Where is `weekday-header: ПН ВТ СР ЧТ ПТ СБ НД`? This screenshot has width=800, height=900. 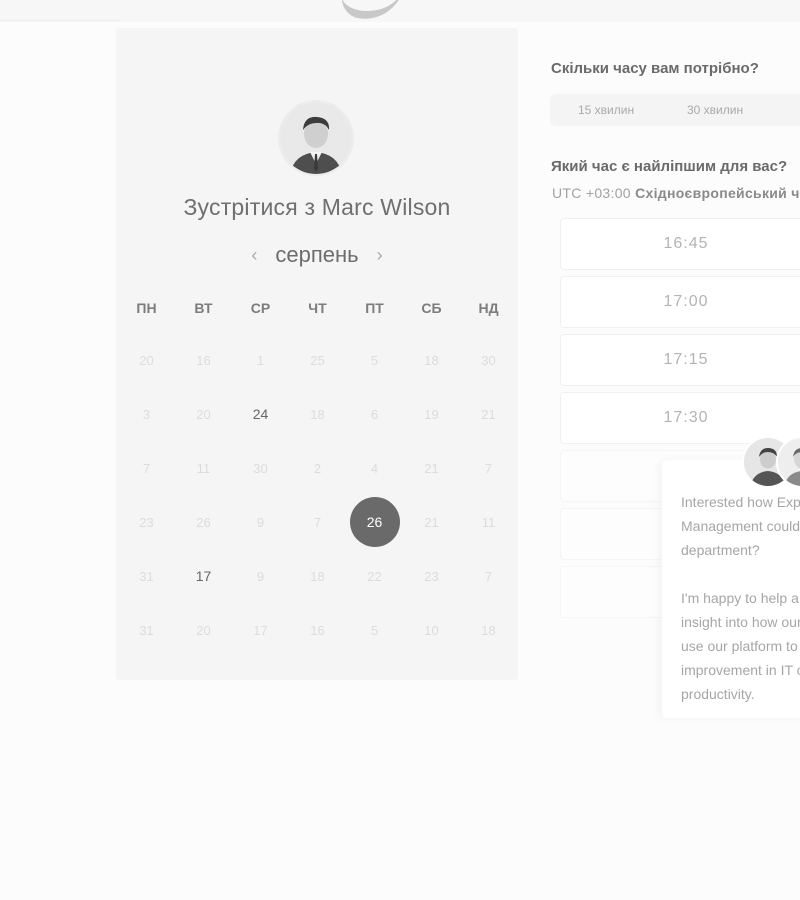
weekday-header: ПН ВТ СР ЧТ ПТ СБ НД is located at coordinates (318, 308).